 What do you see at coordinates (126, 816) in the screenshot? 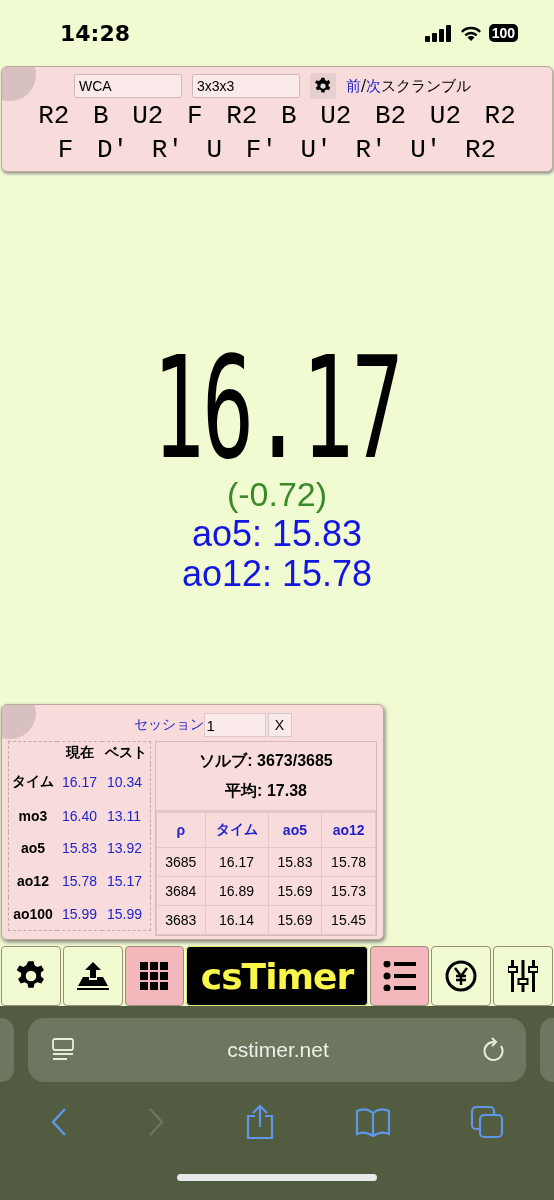
I see `table-cell: 13.11` at bounding box center [126, 816].